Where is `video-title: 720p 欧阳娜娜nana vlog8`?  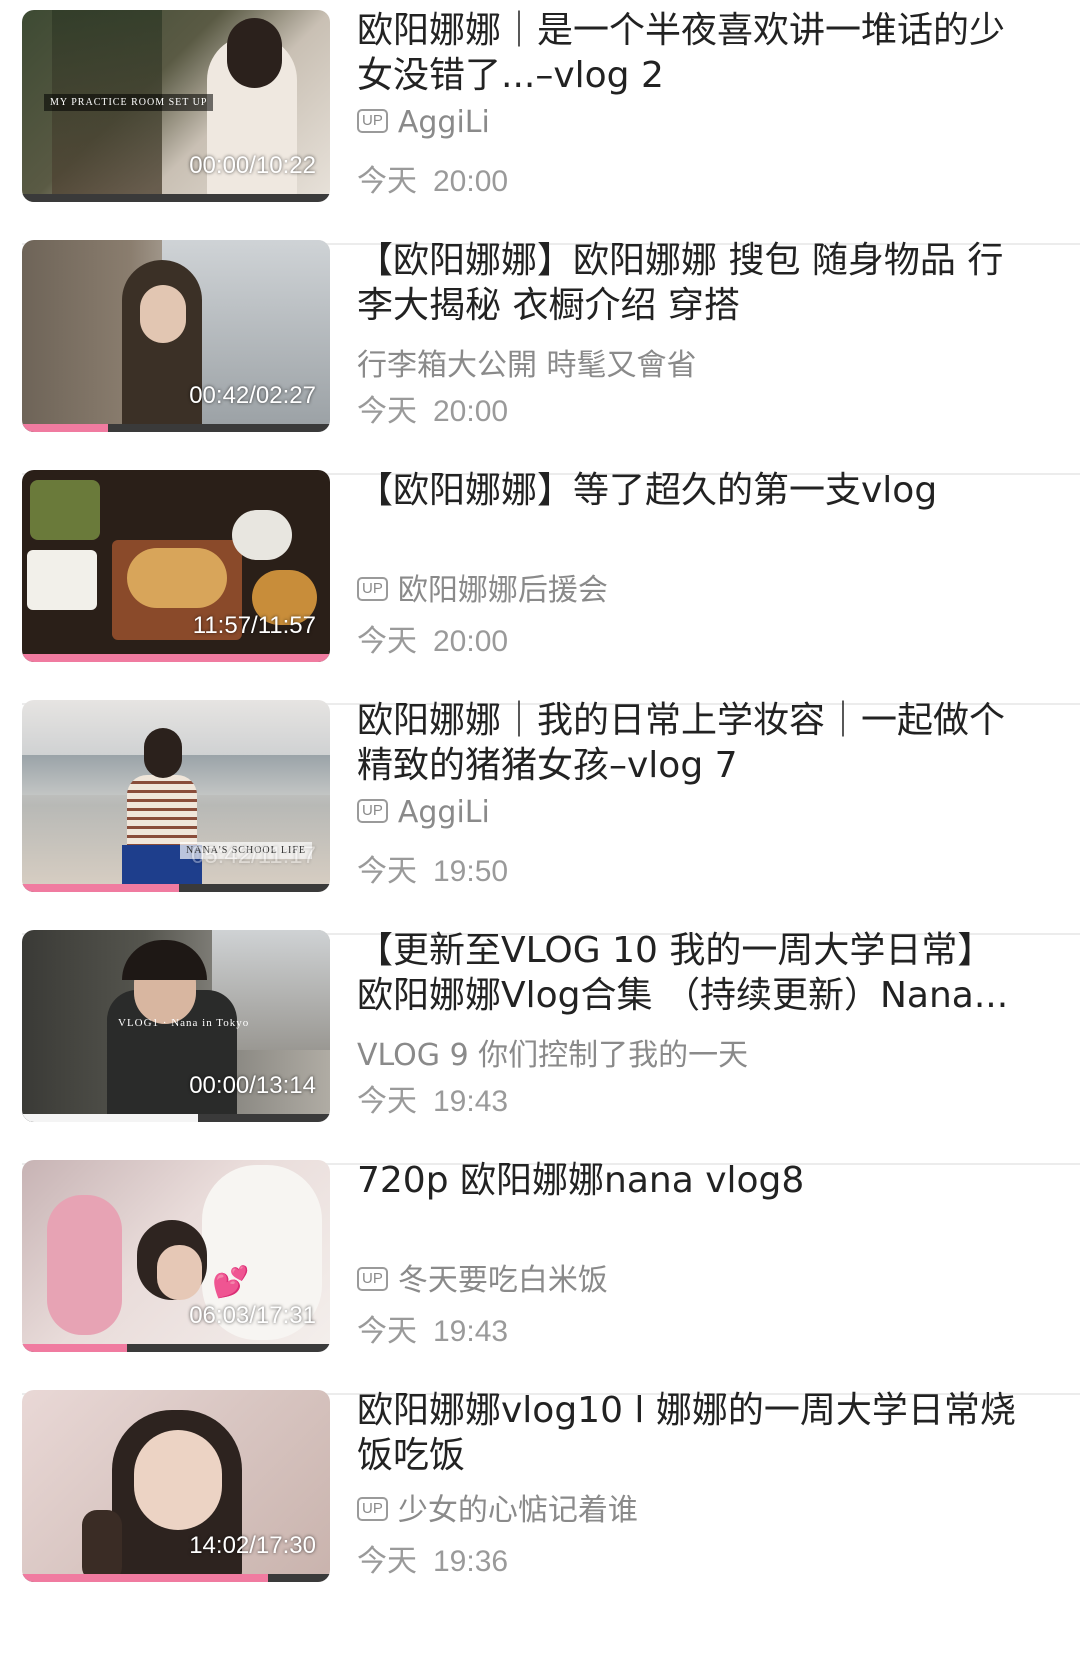
video-title: 720p 欧阳娜娜nana vlog8 is located at coordinates (692, 1180).